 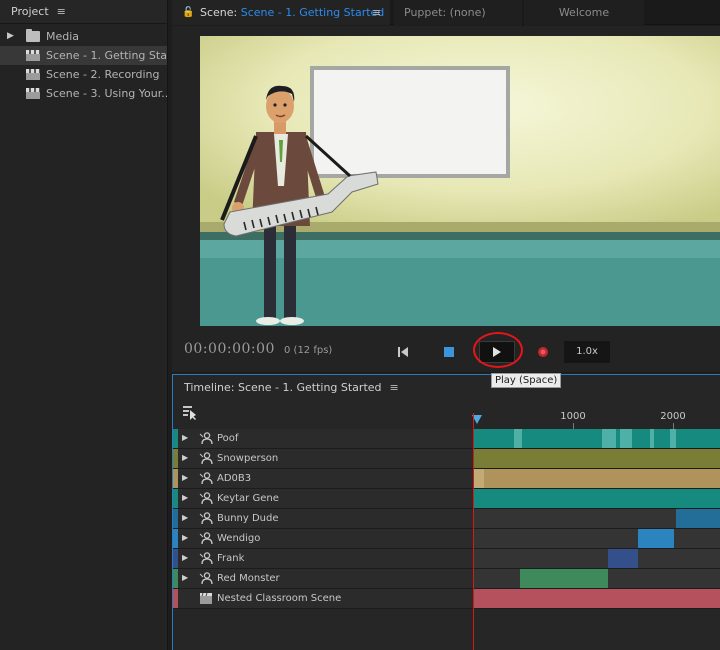 I want to click on track-row: ▶ Bunny Dude, so click(x=446, y=519).